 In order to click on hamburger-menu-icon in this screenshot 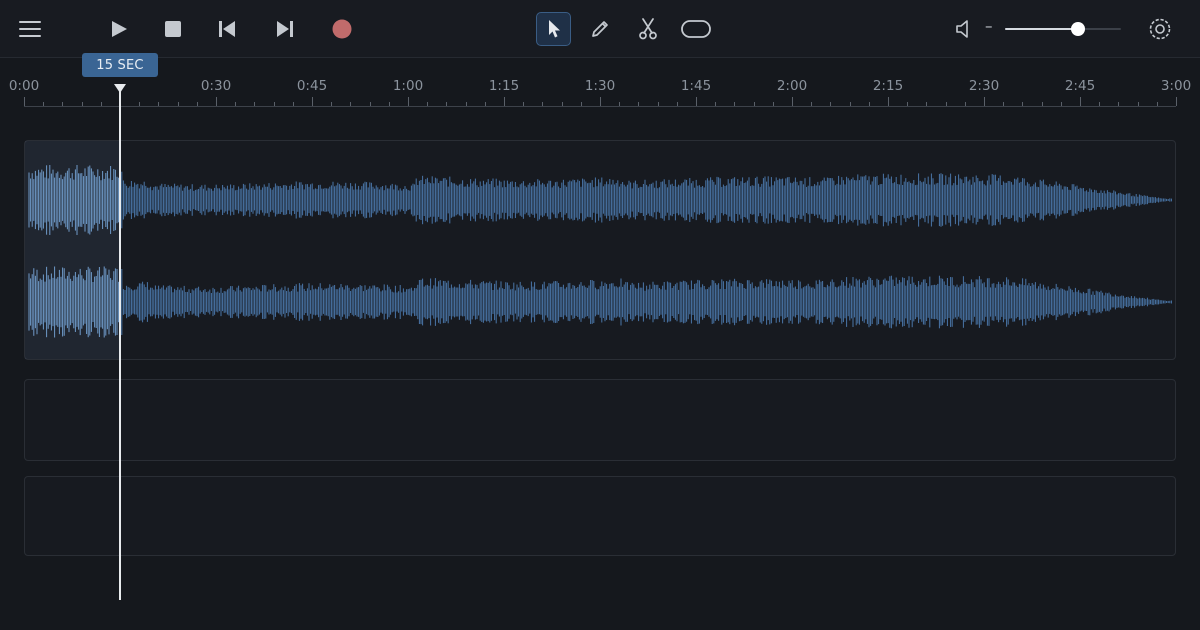, I will do `click(30, 29)`.